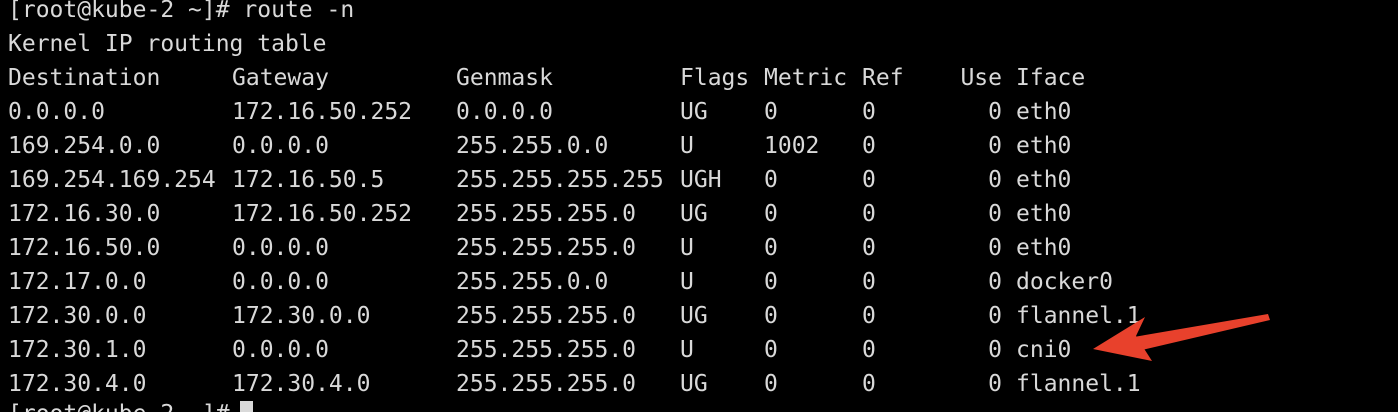 This screenshot has height=412, width=1398. What do you see at coordinates (981, 78) in the screenshot?
I see `column-header-use: Use` at bounding box center [981, 78].